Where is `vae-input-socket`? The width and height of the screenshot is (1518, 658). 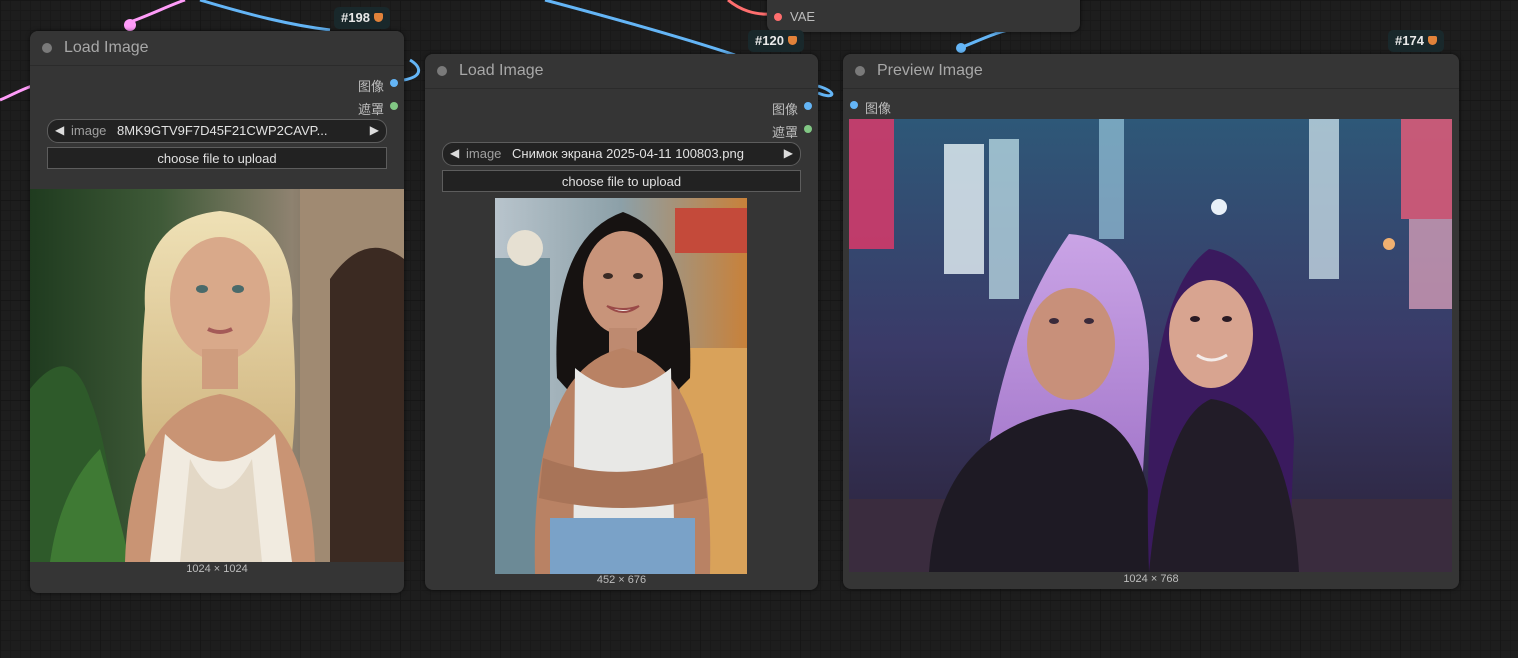 vae-input-socket is located at coordinates (778, 17).